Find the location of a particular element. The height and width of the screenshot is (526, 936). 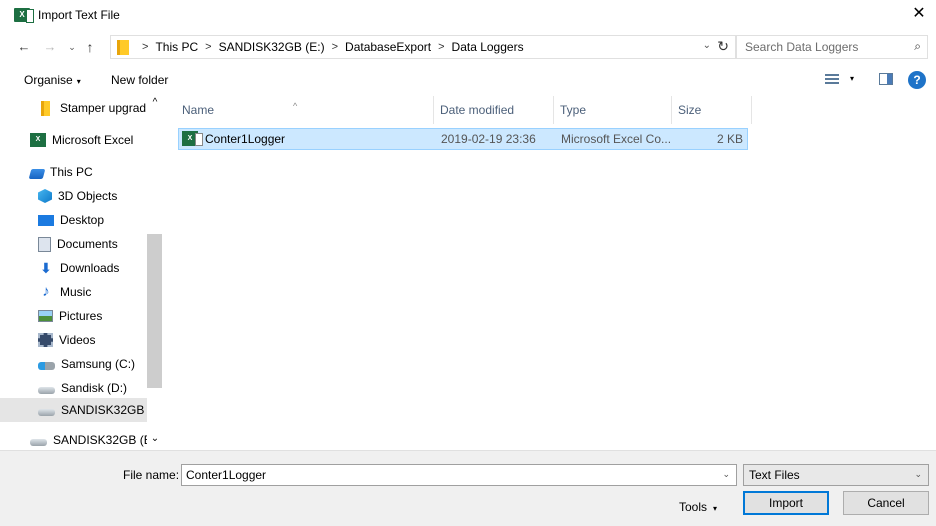

desktop-icon is located at coordinates (46, 220).